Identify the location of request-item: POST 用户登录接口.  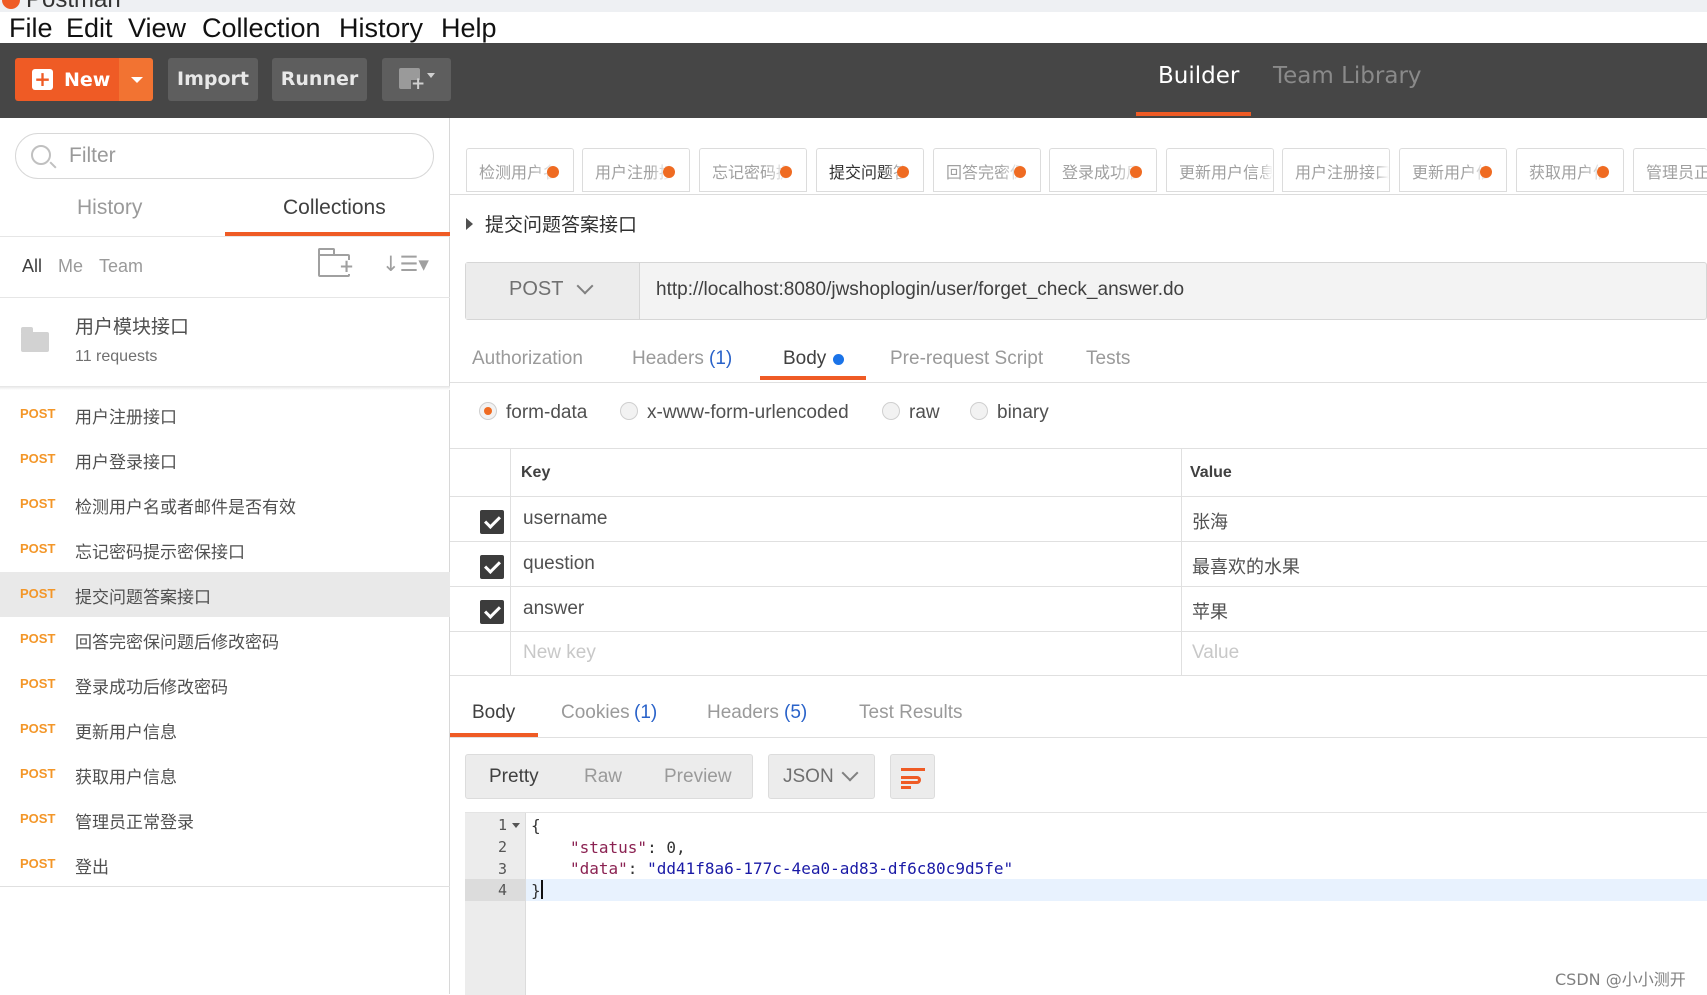
(225, 459).